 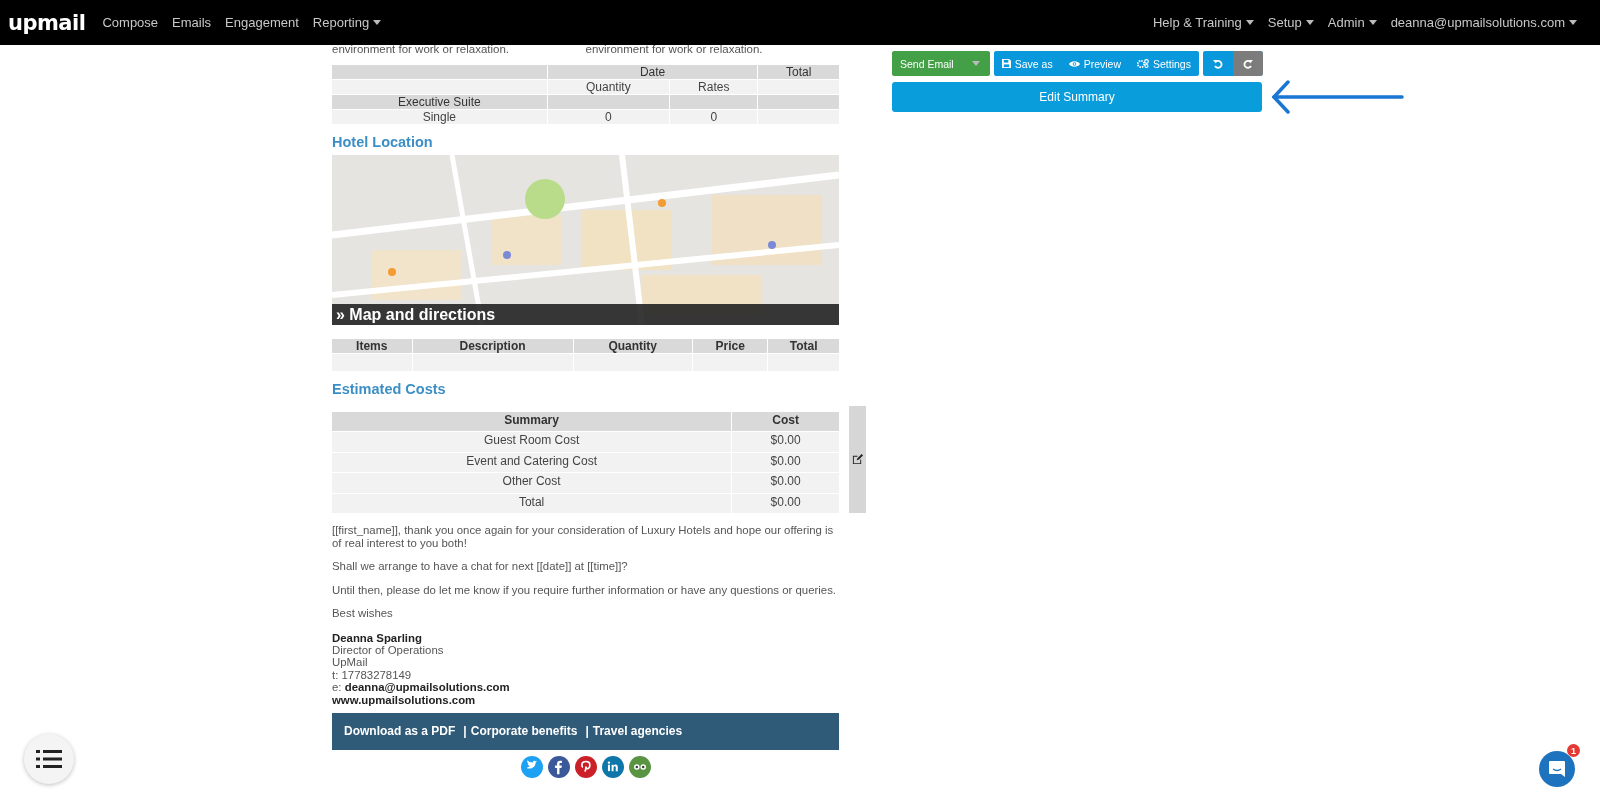 I want to click on table-cell: Total, so click(x=532, y=503).